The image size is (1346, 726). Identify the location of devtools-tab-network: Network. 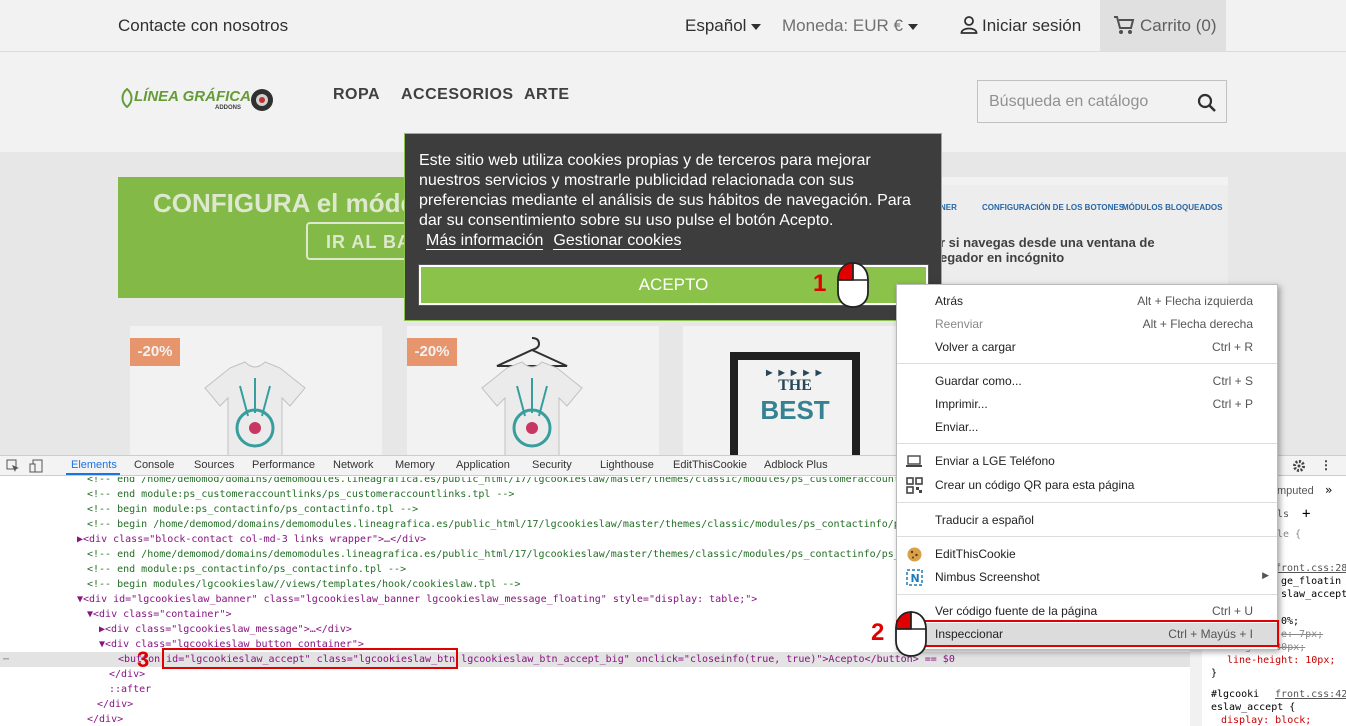
(353, 465).